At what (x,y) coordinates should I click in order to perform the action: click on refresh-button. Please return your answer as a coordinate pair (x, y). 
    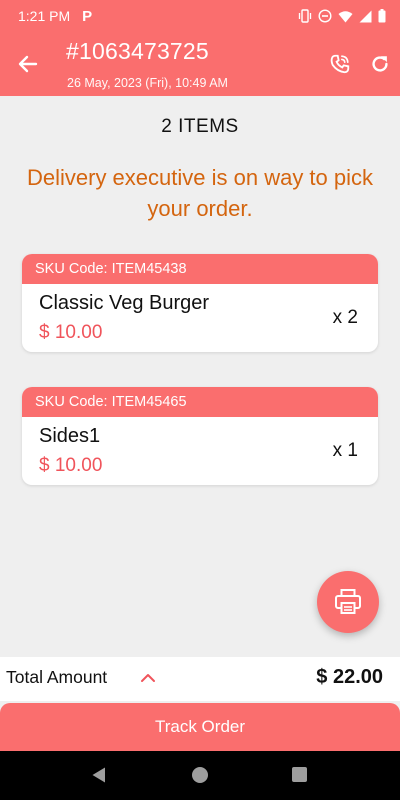
    Looking at the image, I should click on (380, 64).